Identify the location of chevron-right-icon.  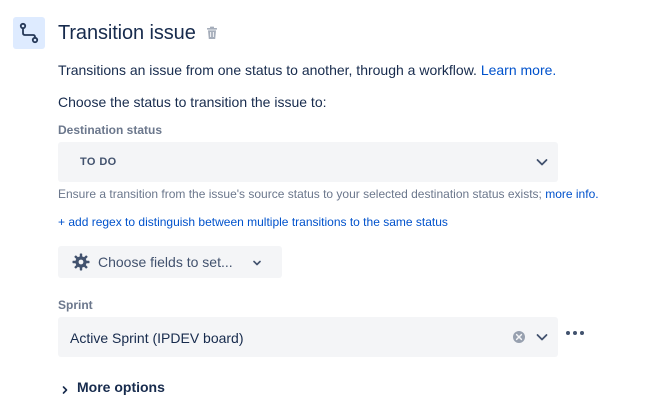
(65, 388).